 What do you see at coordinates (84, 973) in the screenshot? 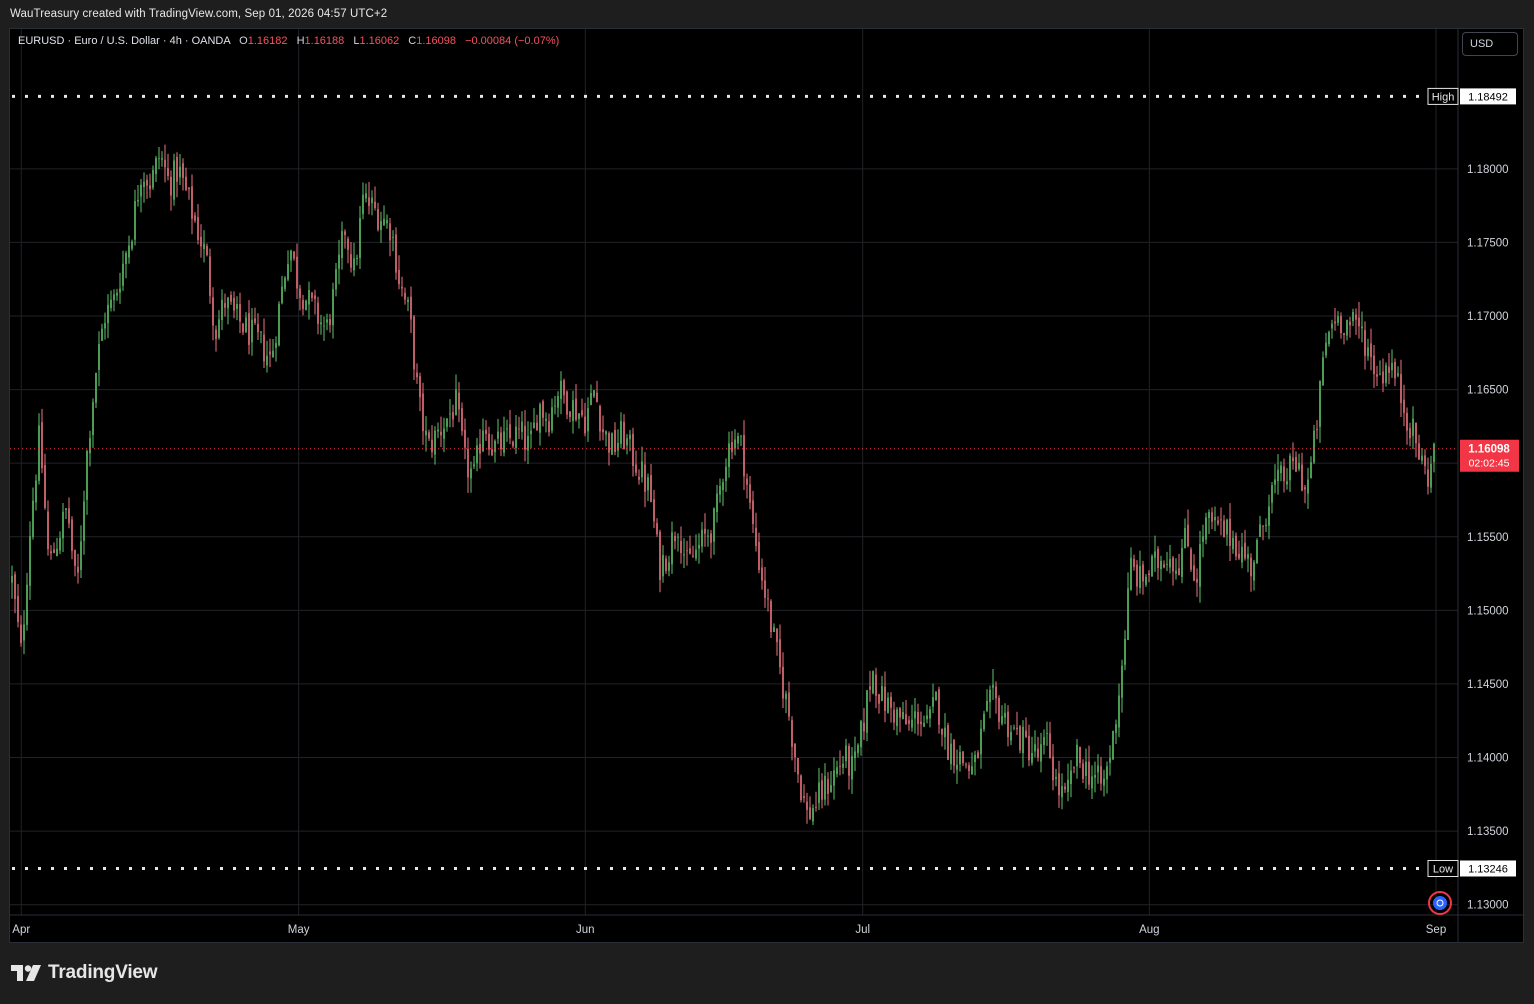
I see `tradingview-brand: TradingView` at bounding box center [84, 973].